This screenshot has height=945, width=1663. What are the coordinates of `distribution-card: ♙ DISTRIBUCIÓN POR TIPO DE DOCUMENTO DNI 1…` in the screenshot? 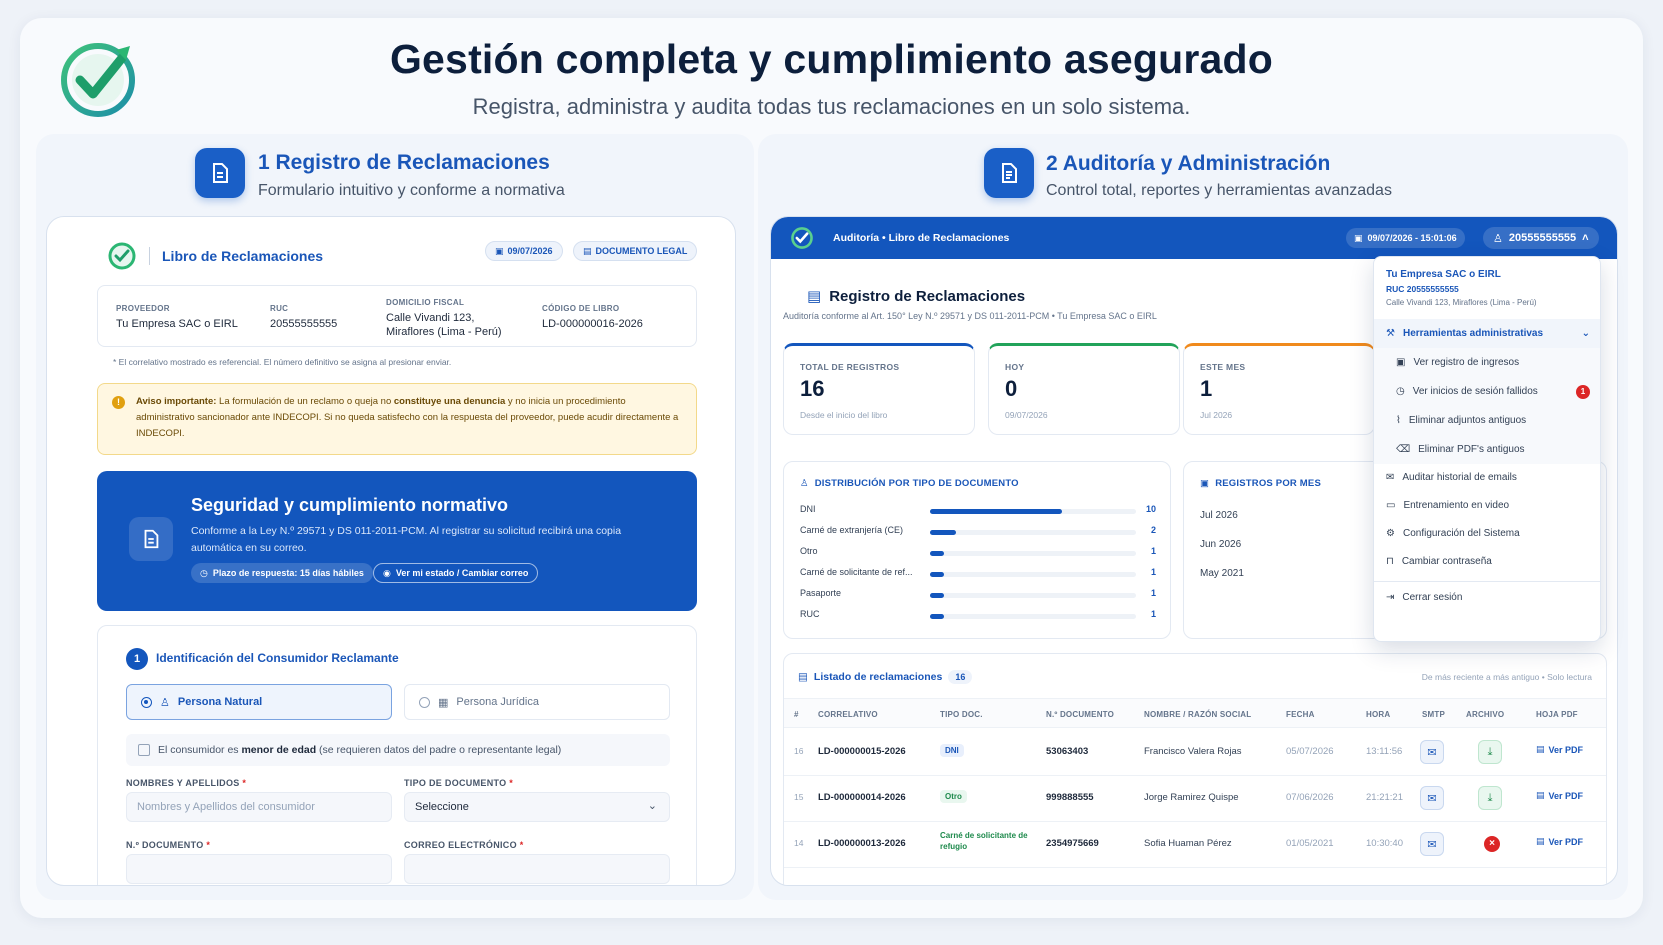 It's located at (977, 550).